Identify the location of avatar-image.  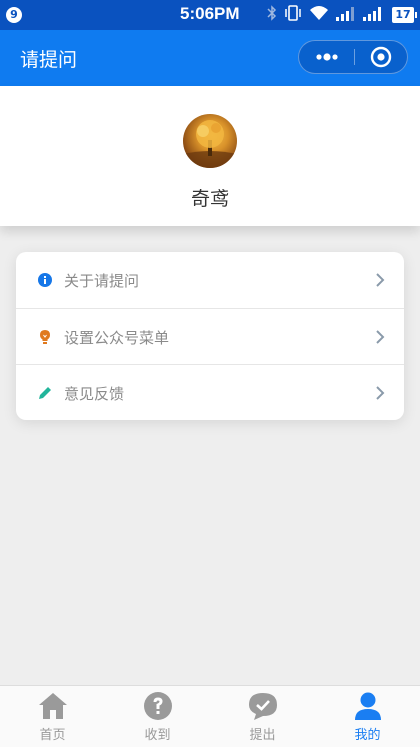
(210, 144).